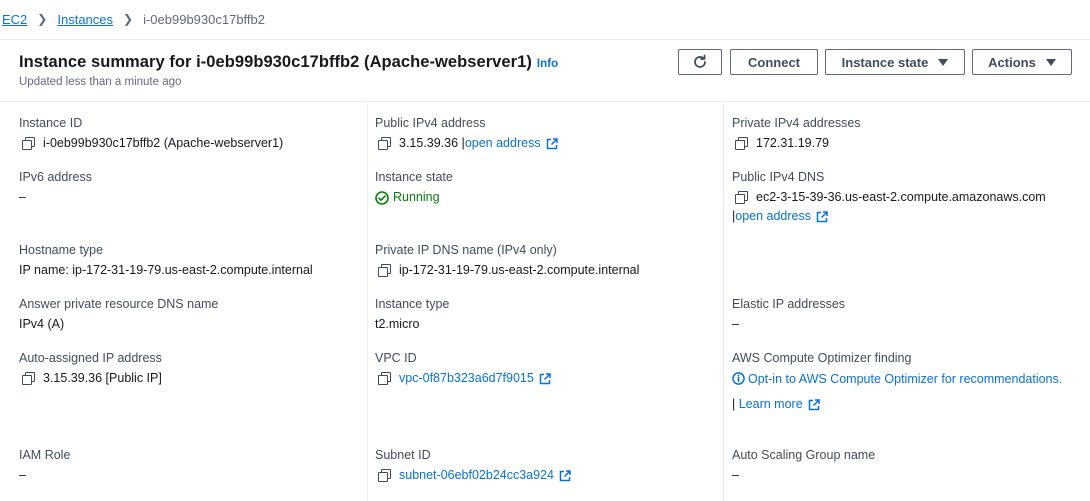 The height and width of the screenshot is (501, 1090). I want to click on field-label: Auto-assigned IP address, so click(90, 358).